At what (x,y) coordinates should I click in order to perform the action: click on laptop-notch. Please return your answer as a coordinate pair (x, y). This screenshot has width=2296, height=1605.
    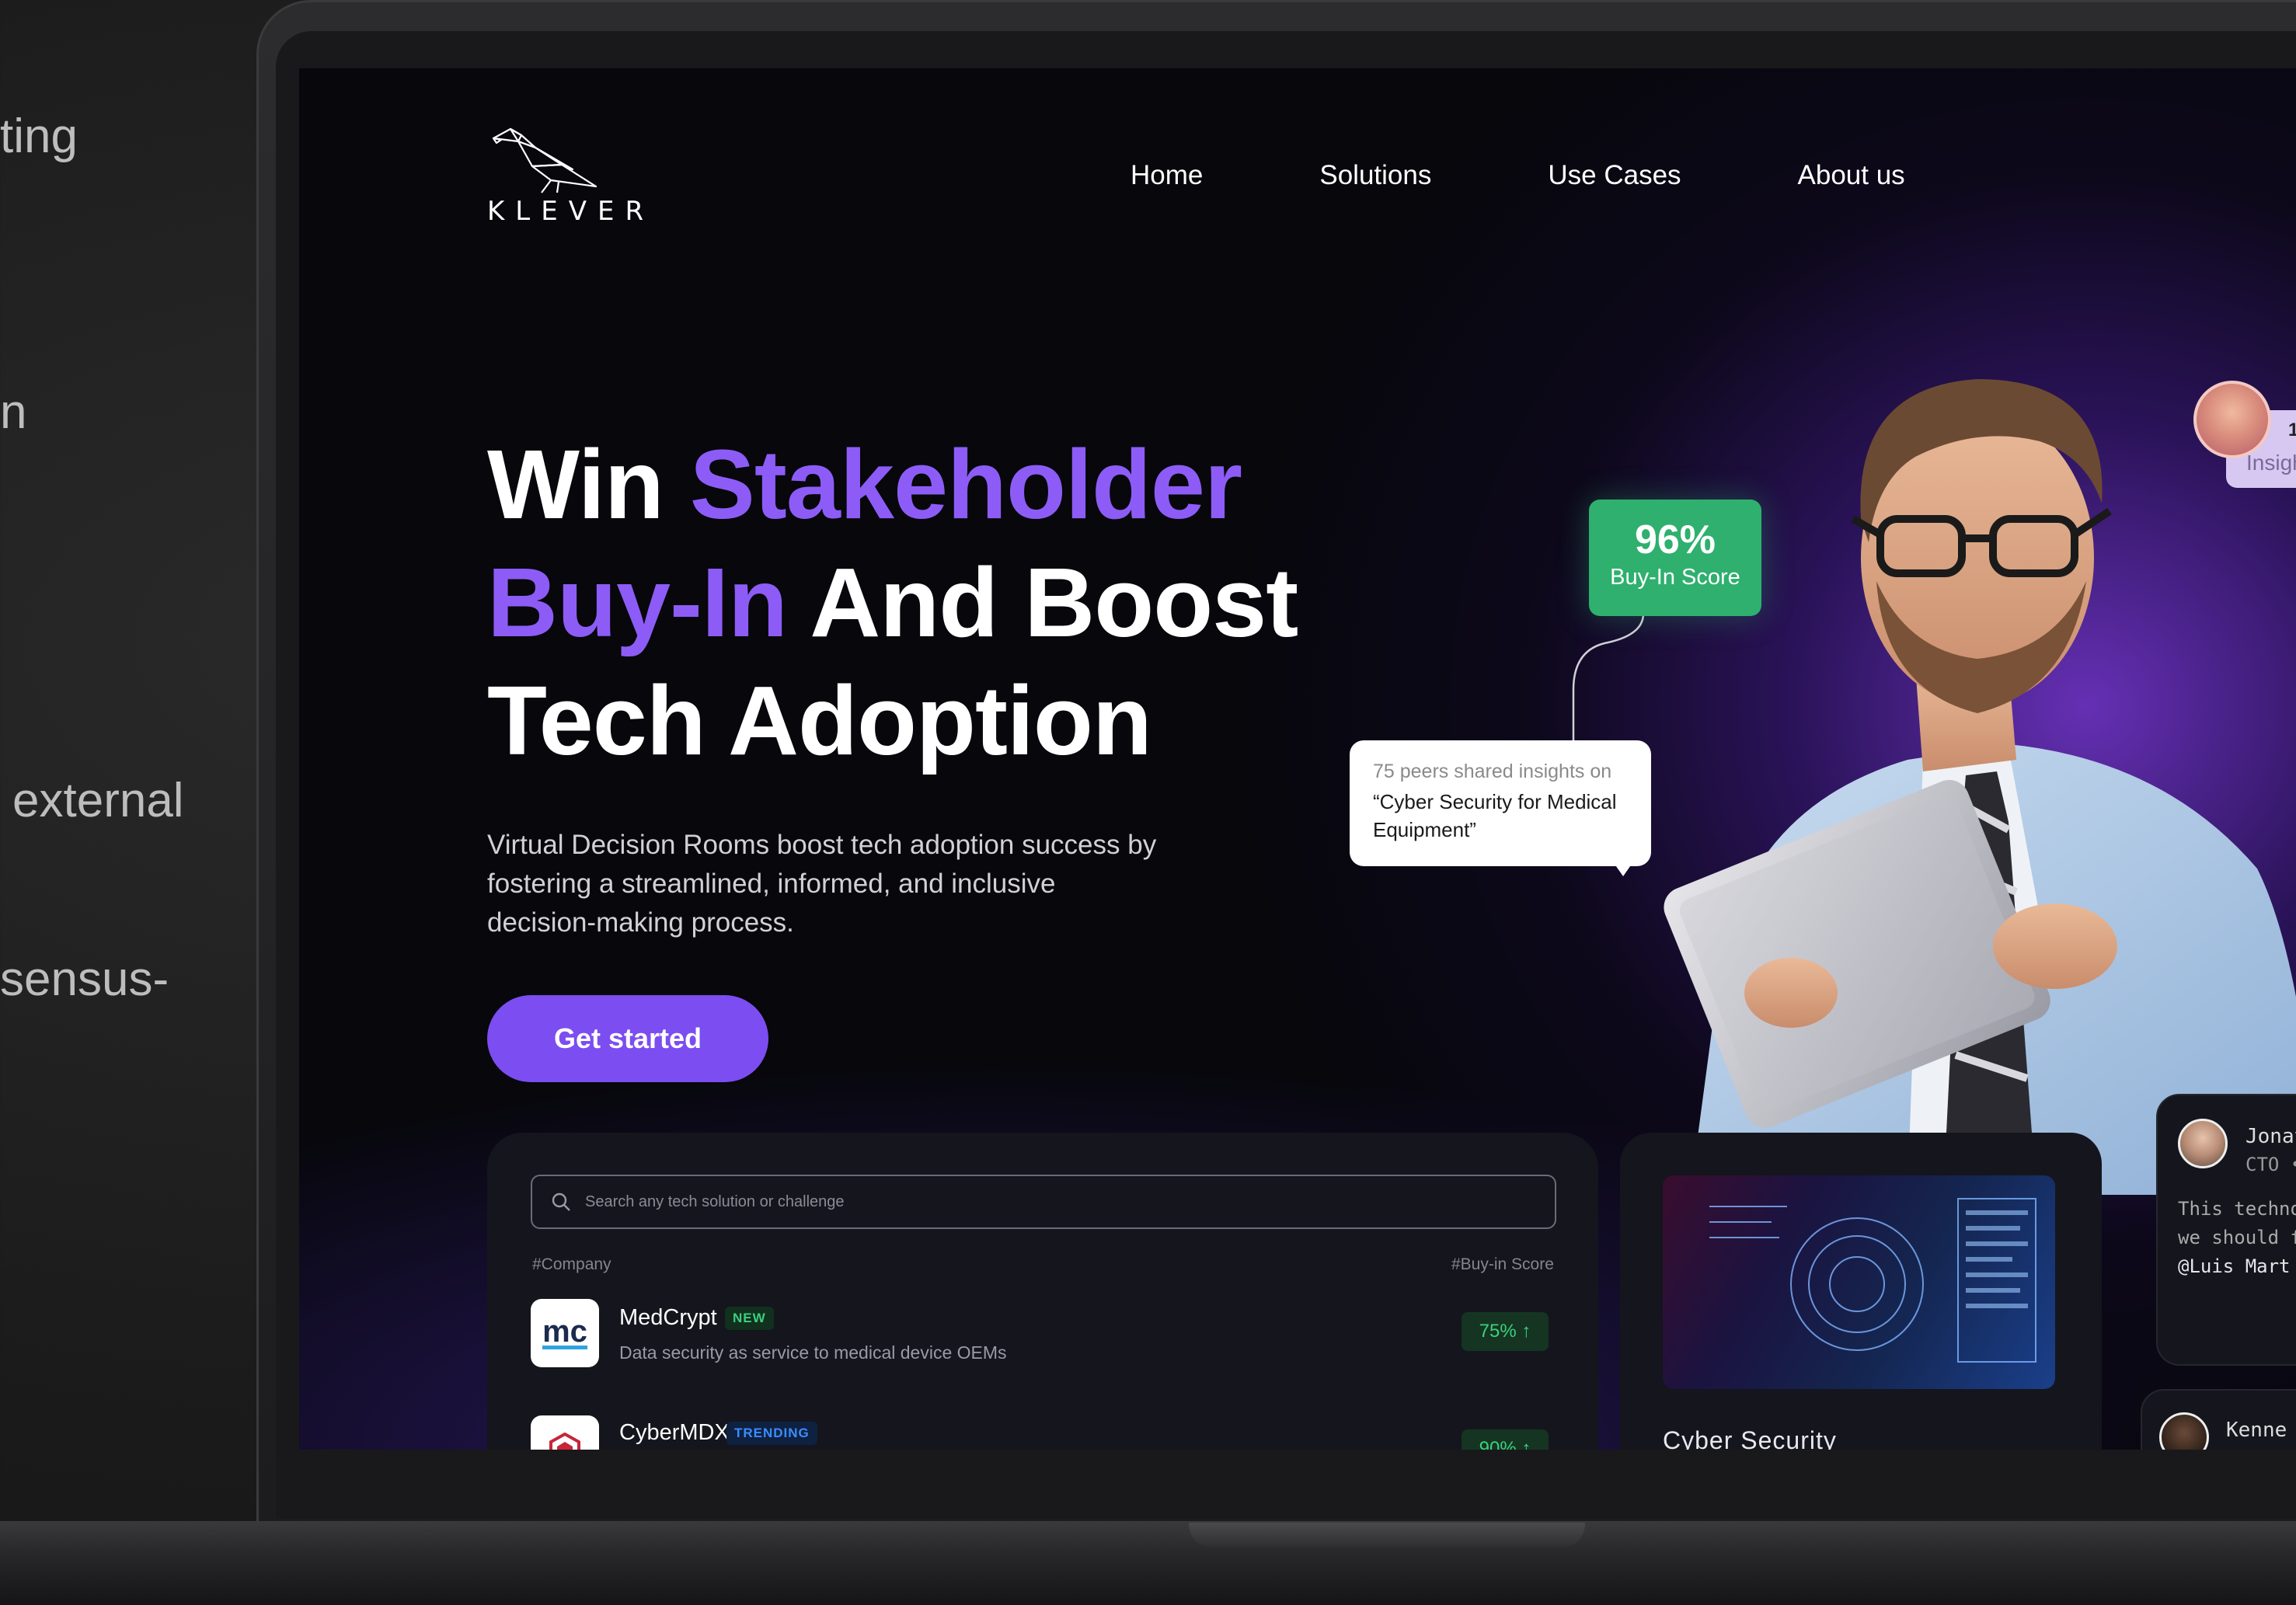
    Looking at the image, I should click on (1387, 1535).